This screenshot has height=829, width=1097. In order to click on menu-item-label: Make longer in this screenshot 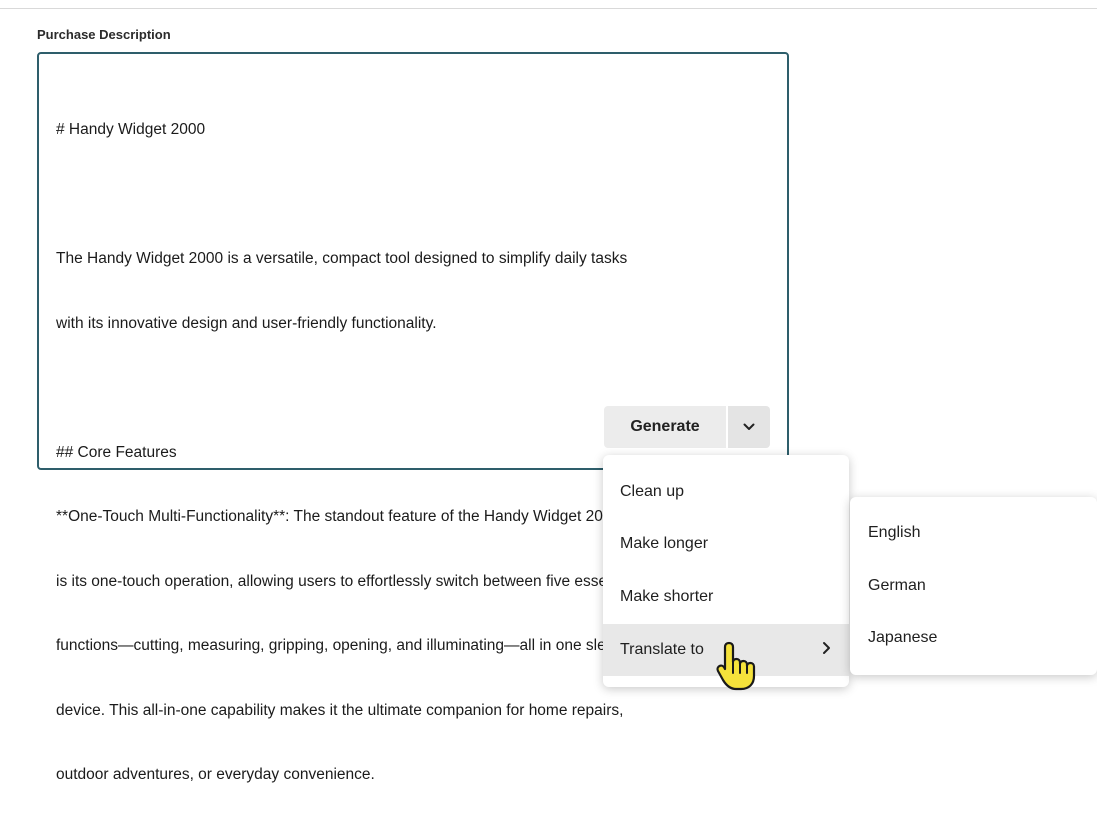, I will do `click(664, 543)`.